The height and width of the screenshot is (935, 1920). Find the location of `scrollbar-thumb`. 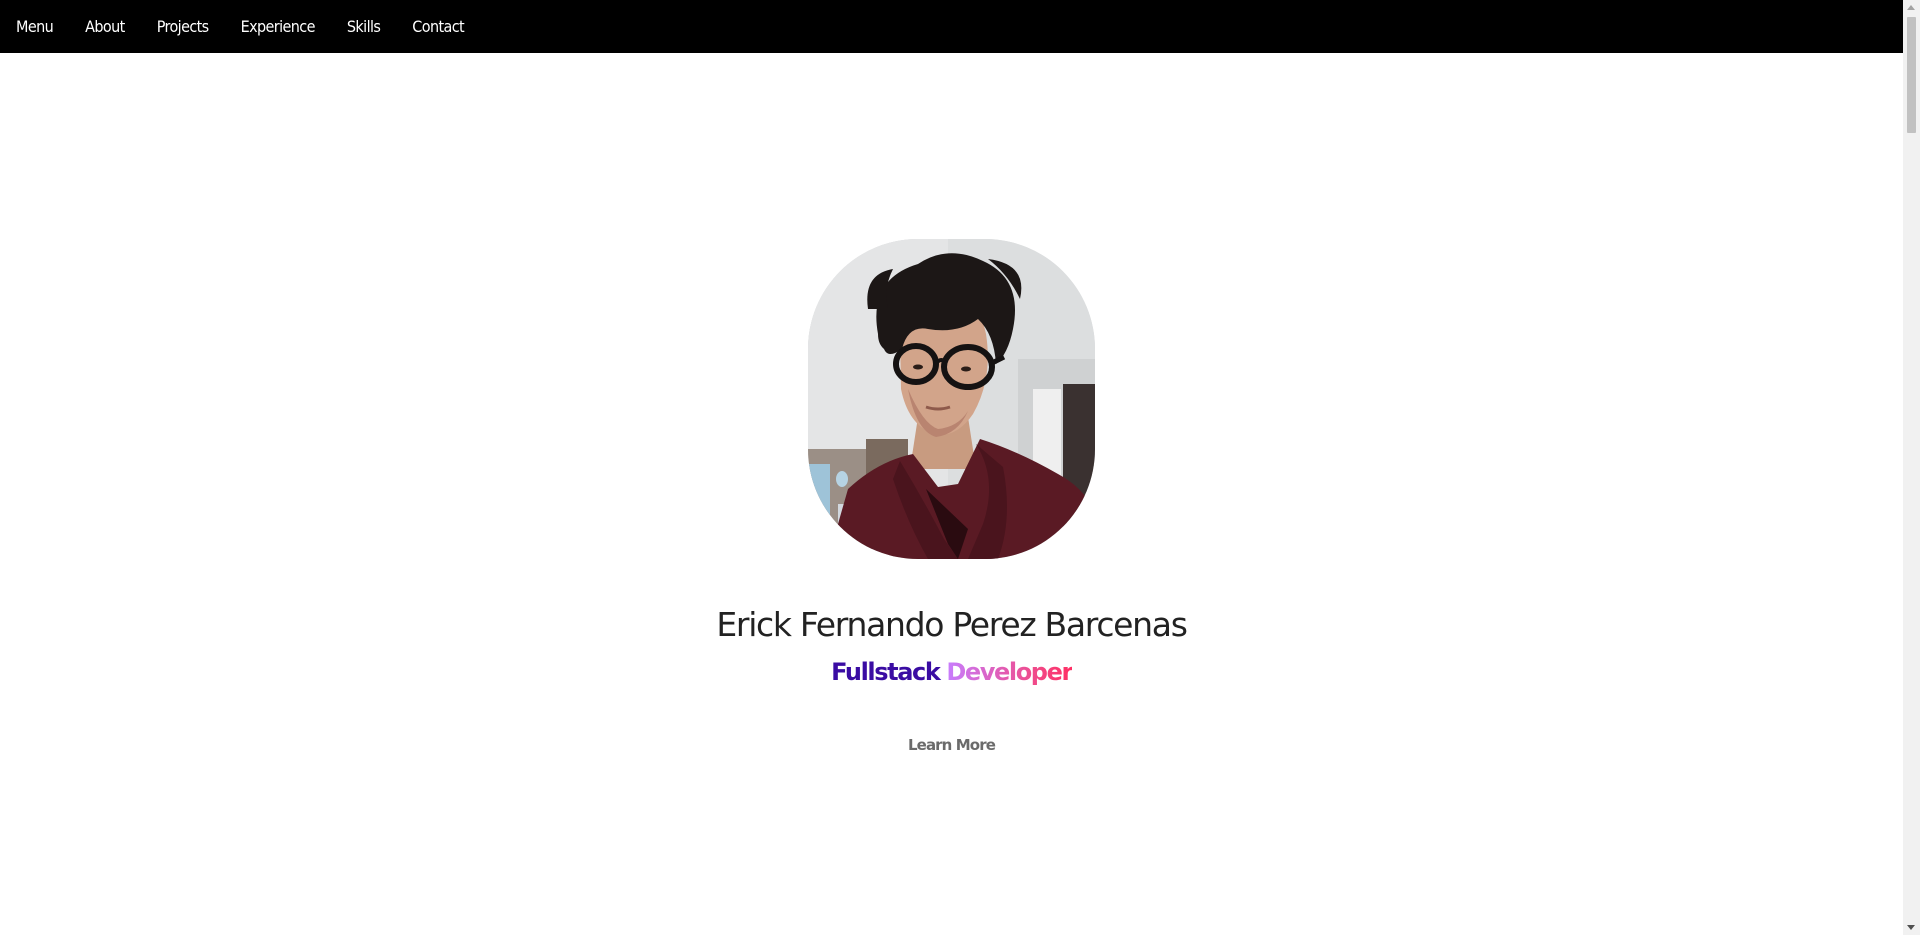

scrollbar-thumb is located at coordinates (1911, 75).